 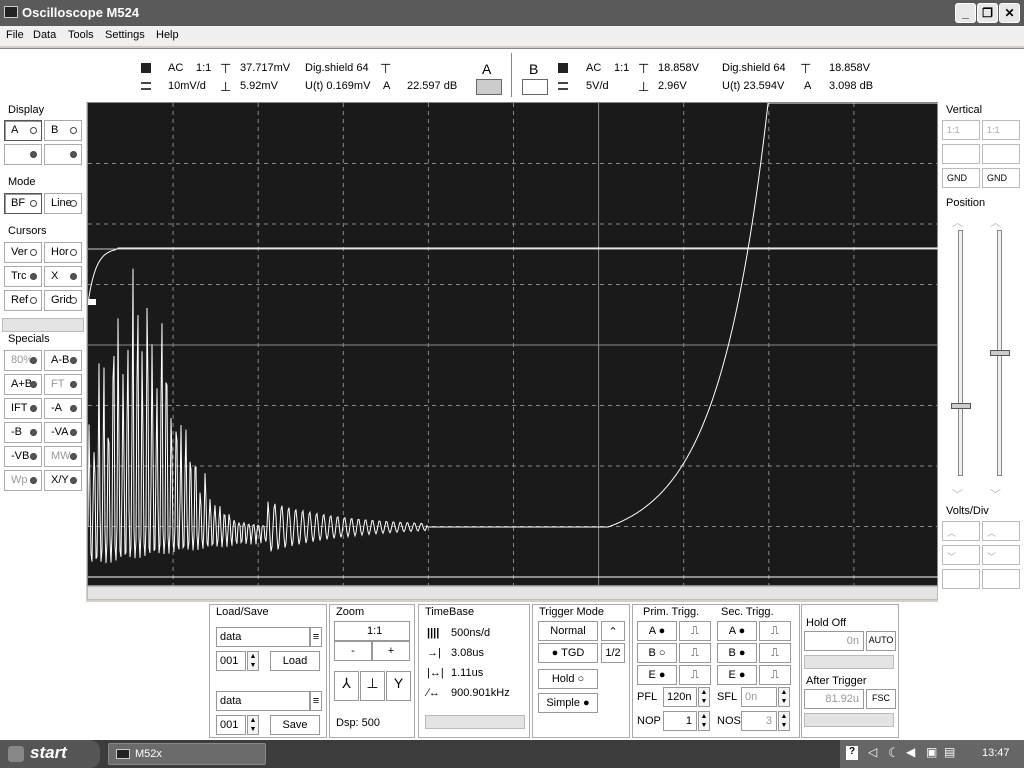 I want to click on holdoff-slider, so click(x=849, y=662).